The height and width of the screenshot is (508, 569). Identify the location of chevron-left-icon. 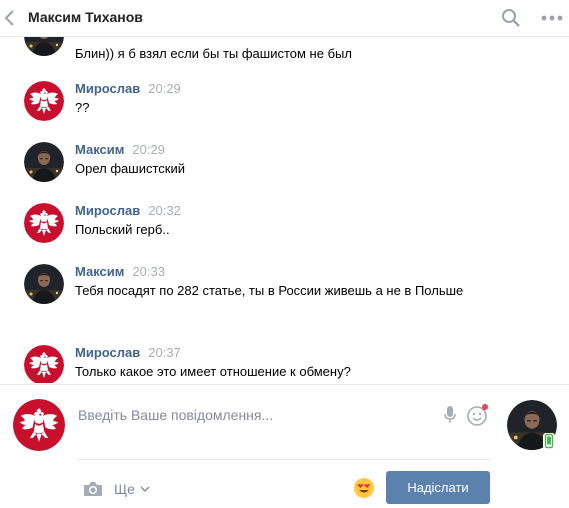
(9, 18).